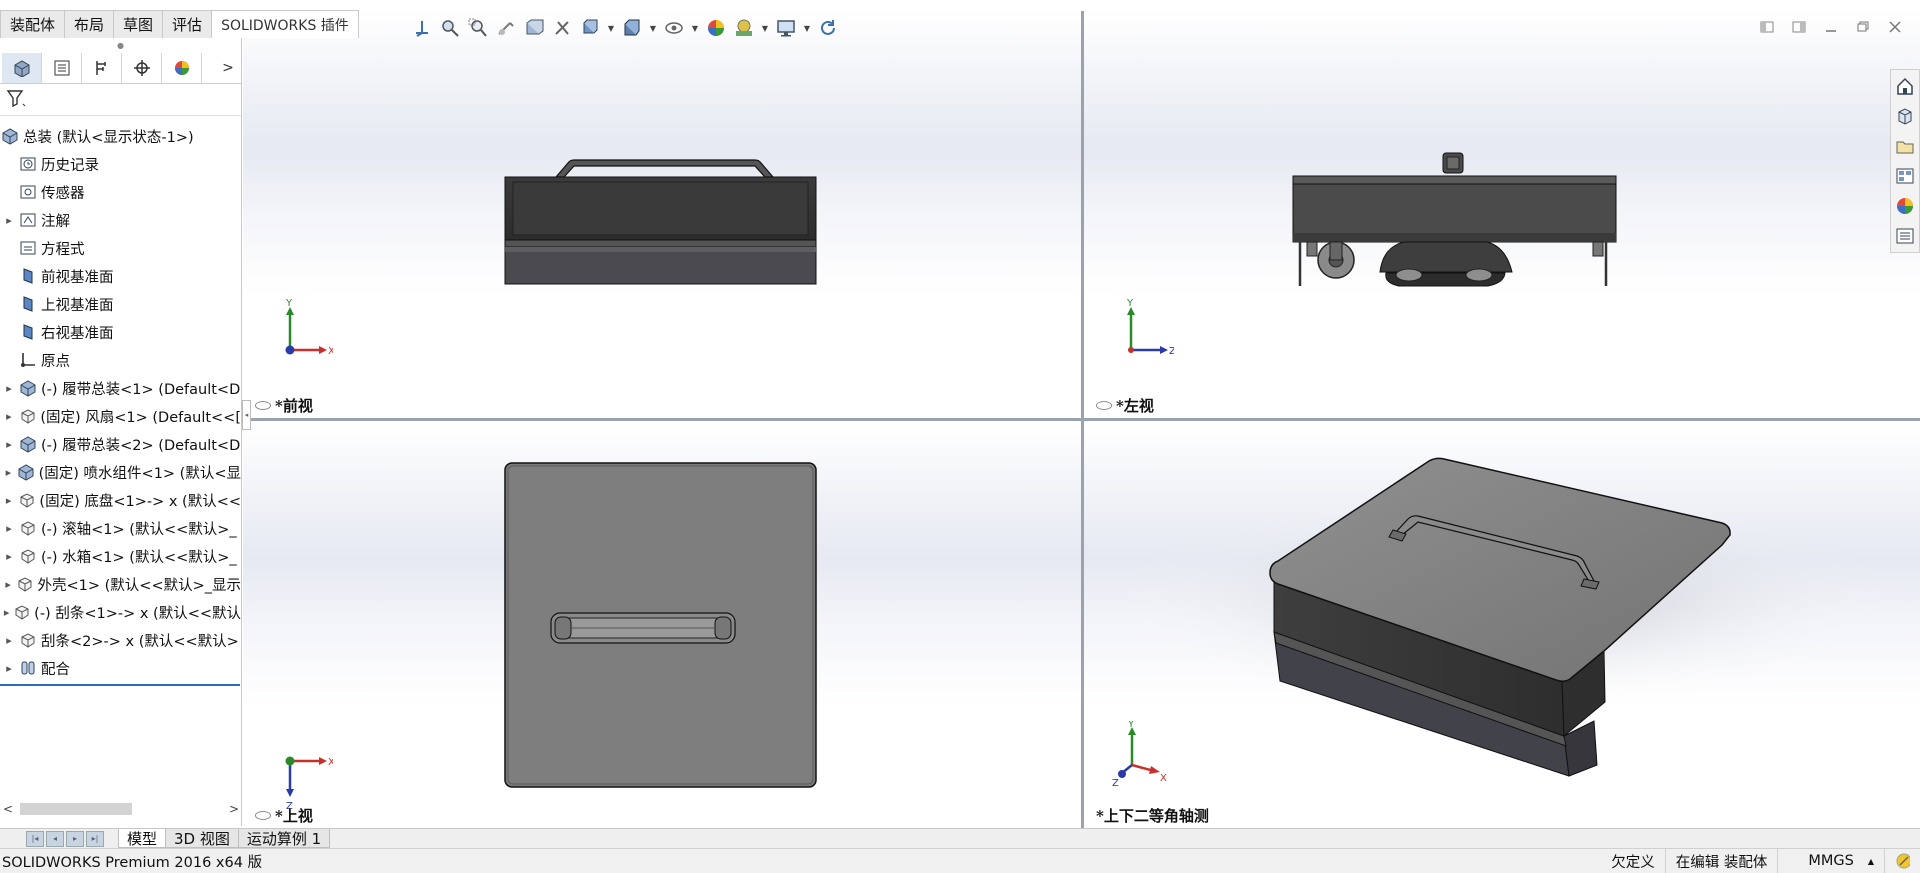 Image resolution: width=1920 pixels, height=873 pixels. What do you see at coordinates (120, 360) in the screenshot?
I see `tree-item: 原点` at bounding box center [120, 360].